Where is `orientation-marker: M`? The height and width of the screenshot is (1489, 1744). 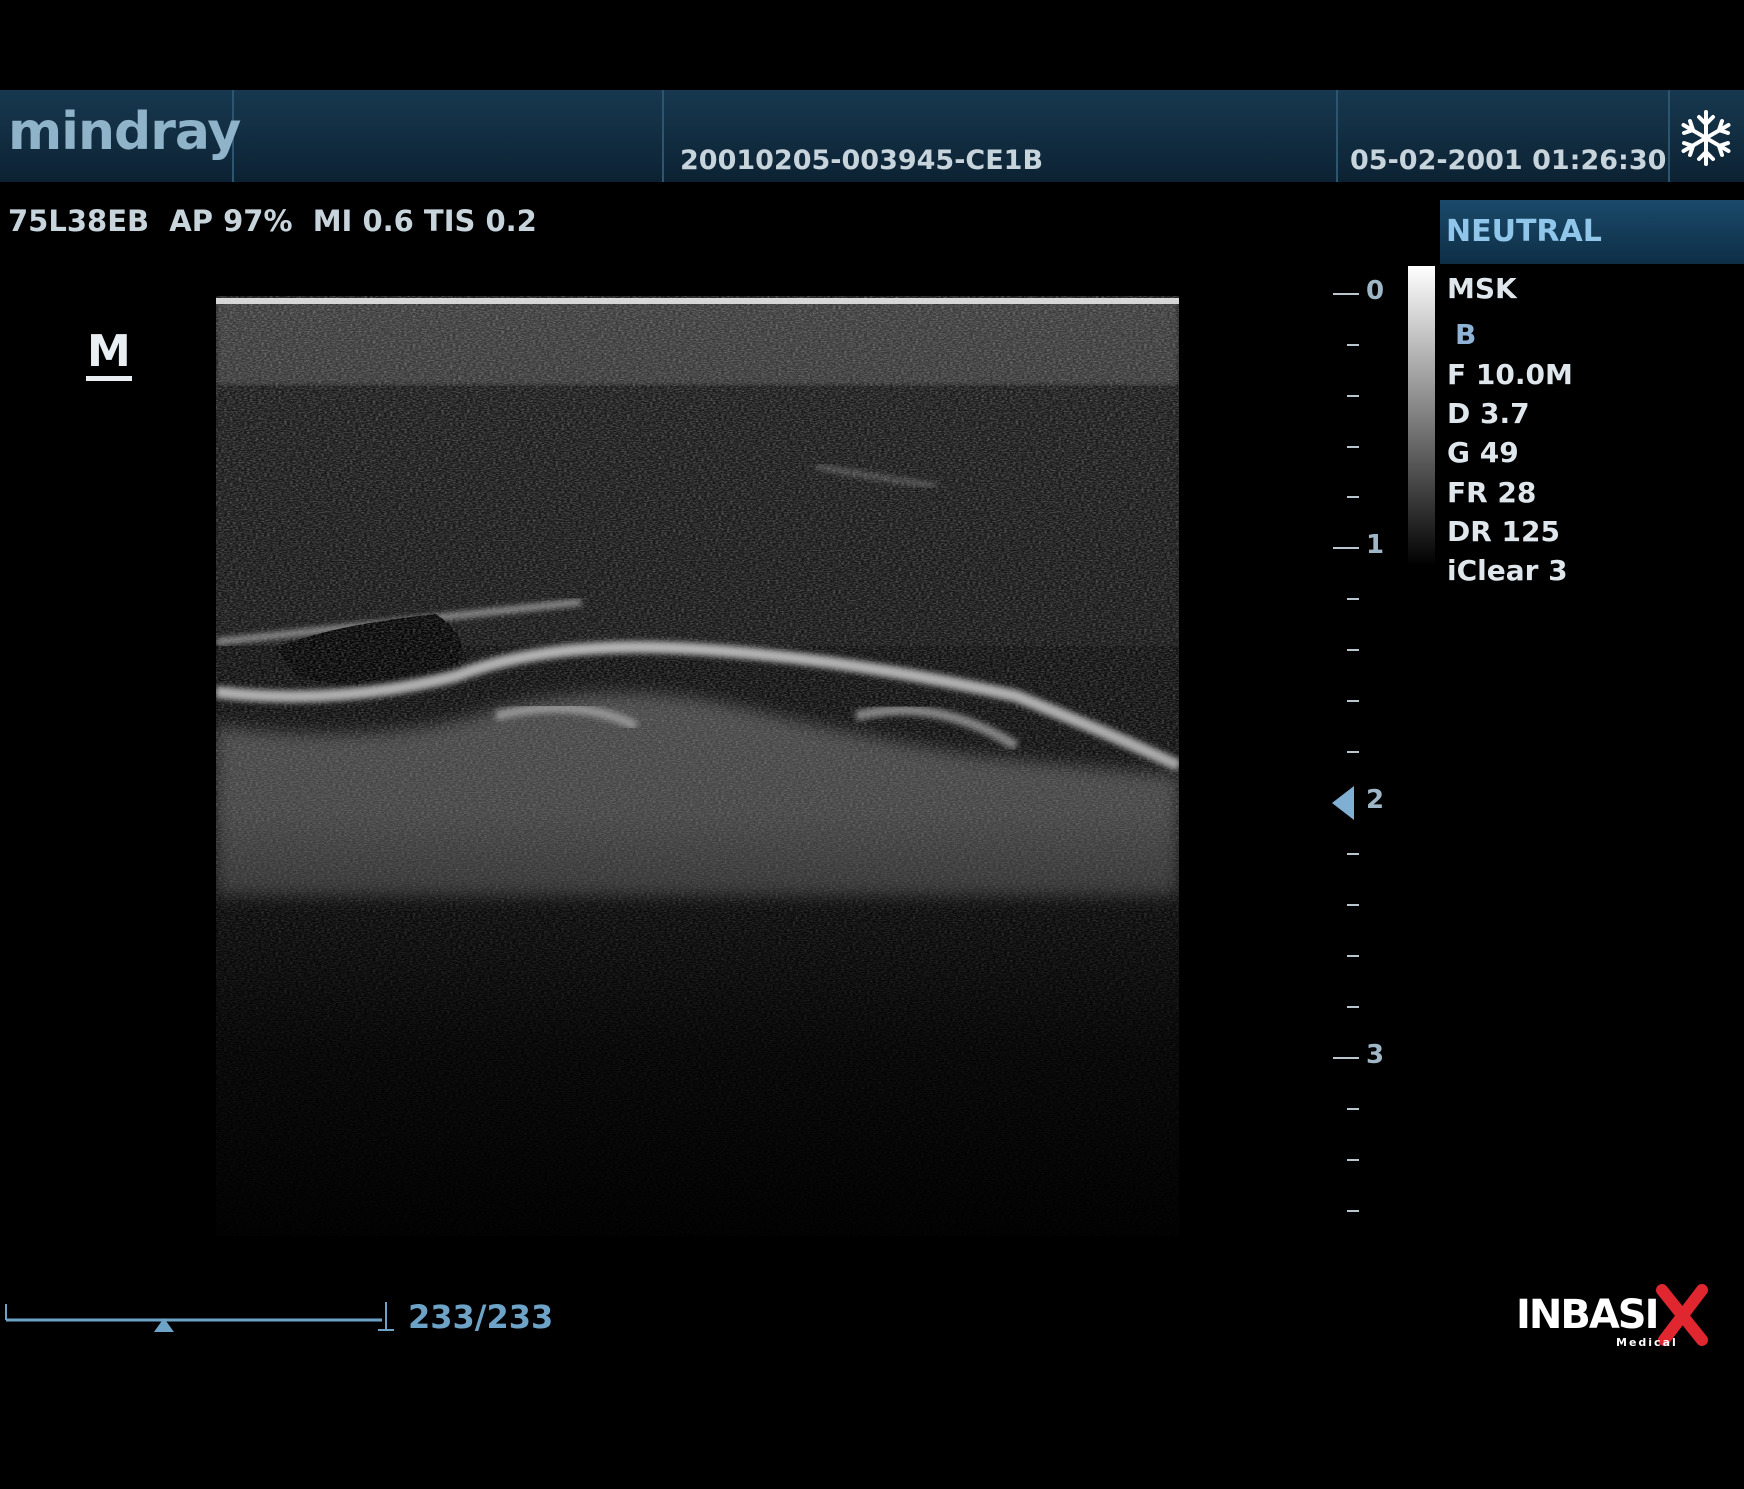 orientation-marker: M is located at coordinates (109, 355).